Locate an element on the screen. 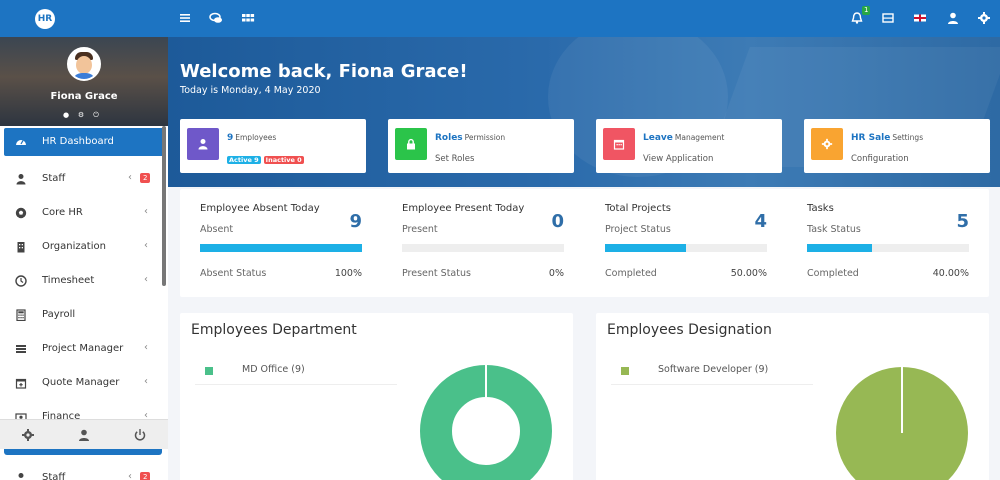 This screenshot has width=1000, height=480. stat-percent: 100% is located at coordinates (348, 273).